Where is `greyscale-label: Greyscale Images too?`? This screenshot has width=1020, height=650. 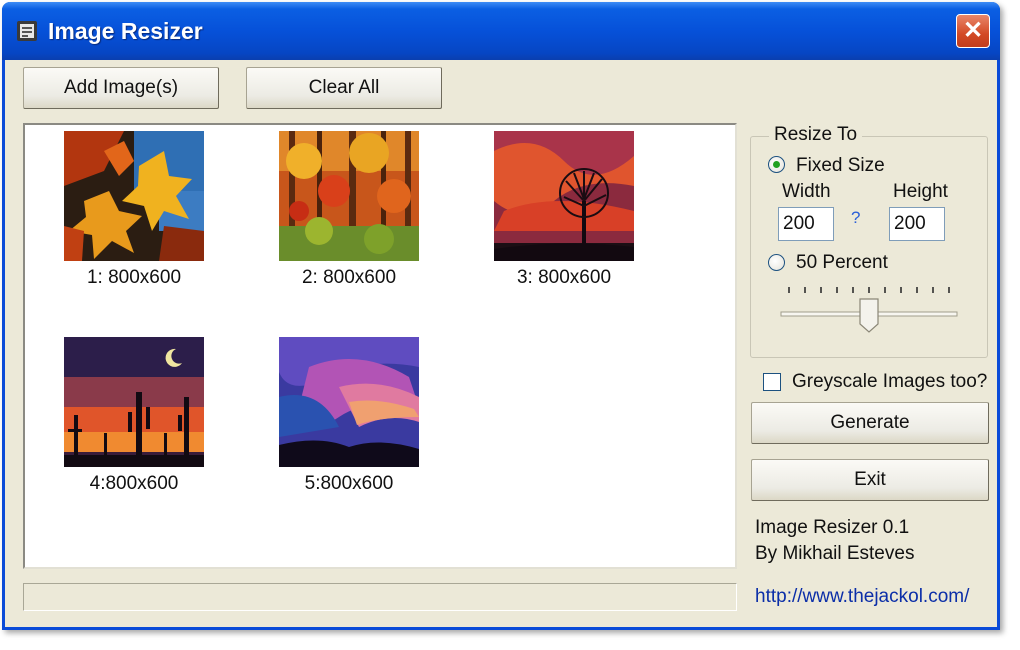
greyscale-label: Greyscale Images too? is located at coordinates (889, 382).